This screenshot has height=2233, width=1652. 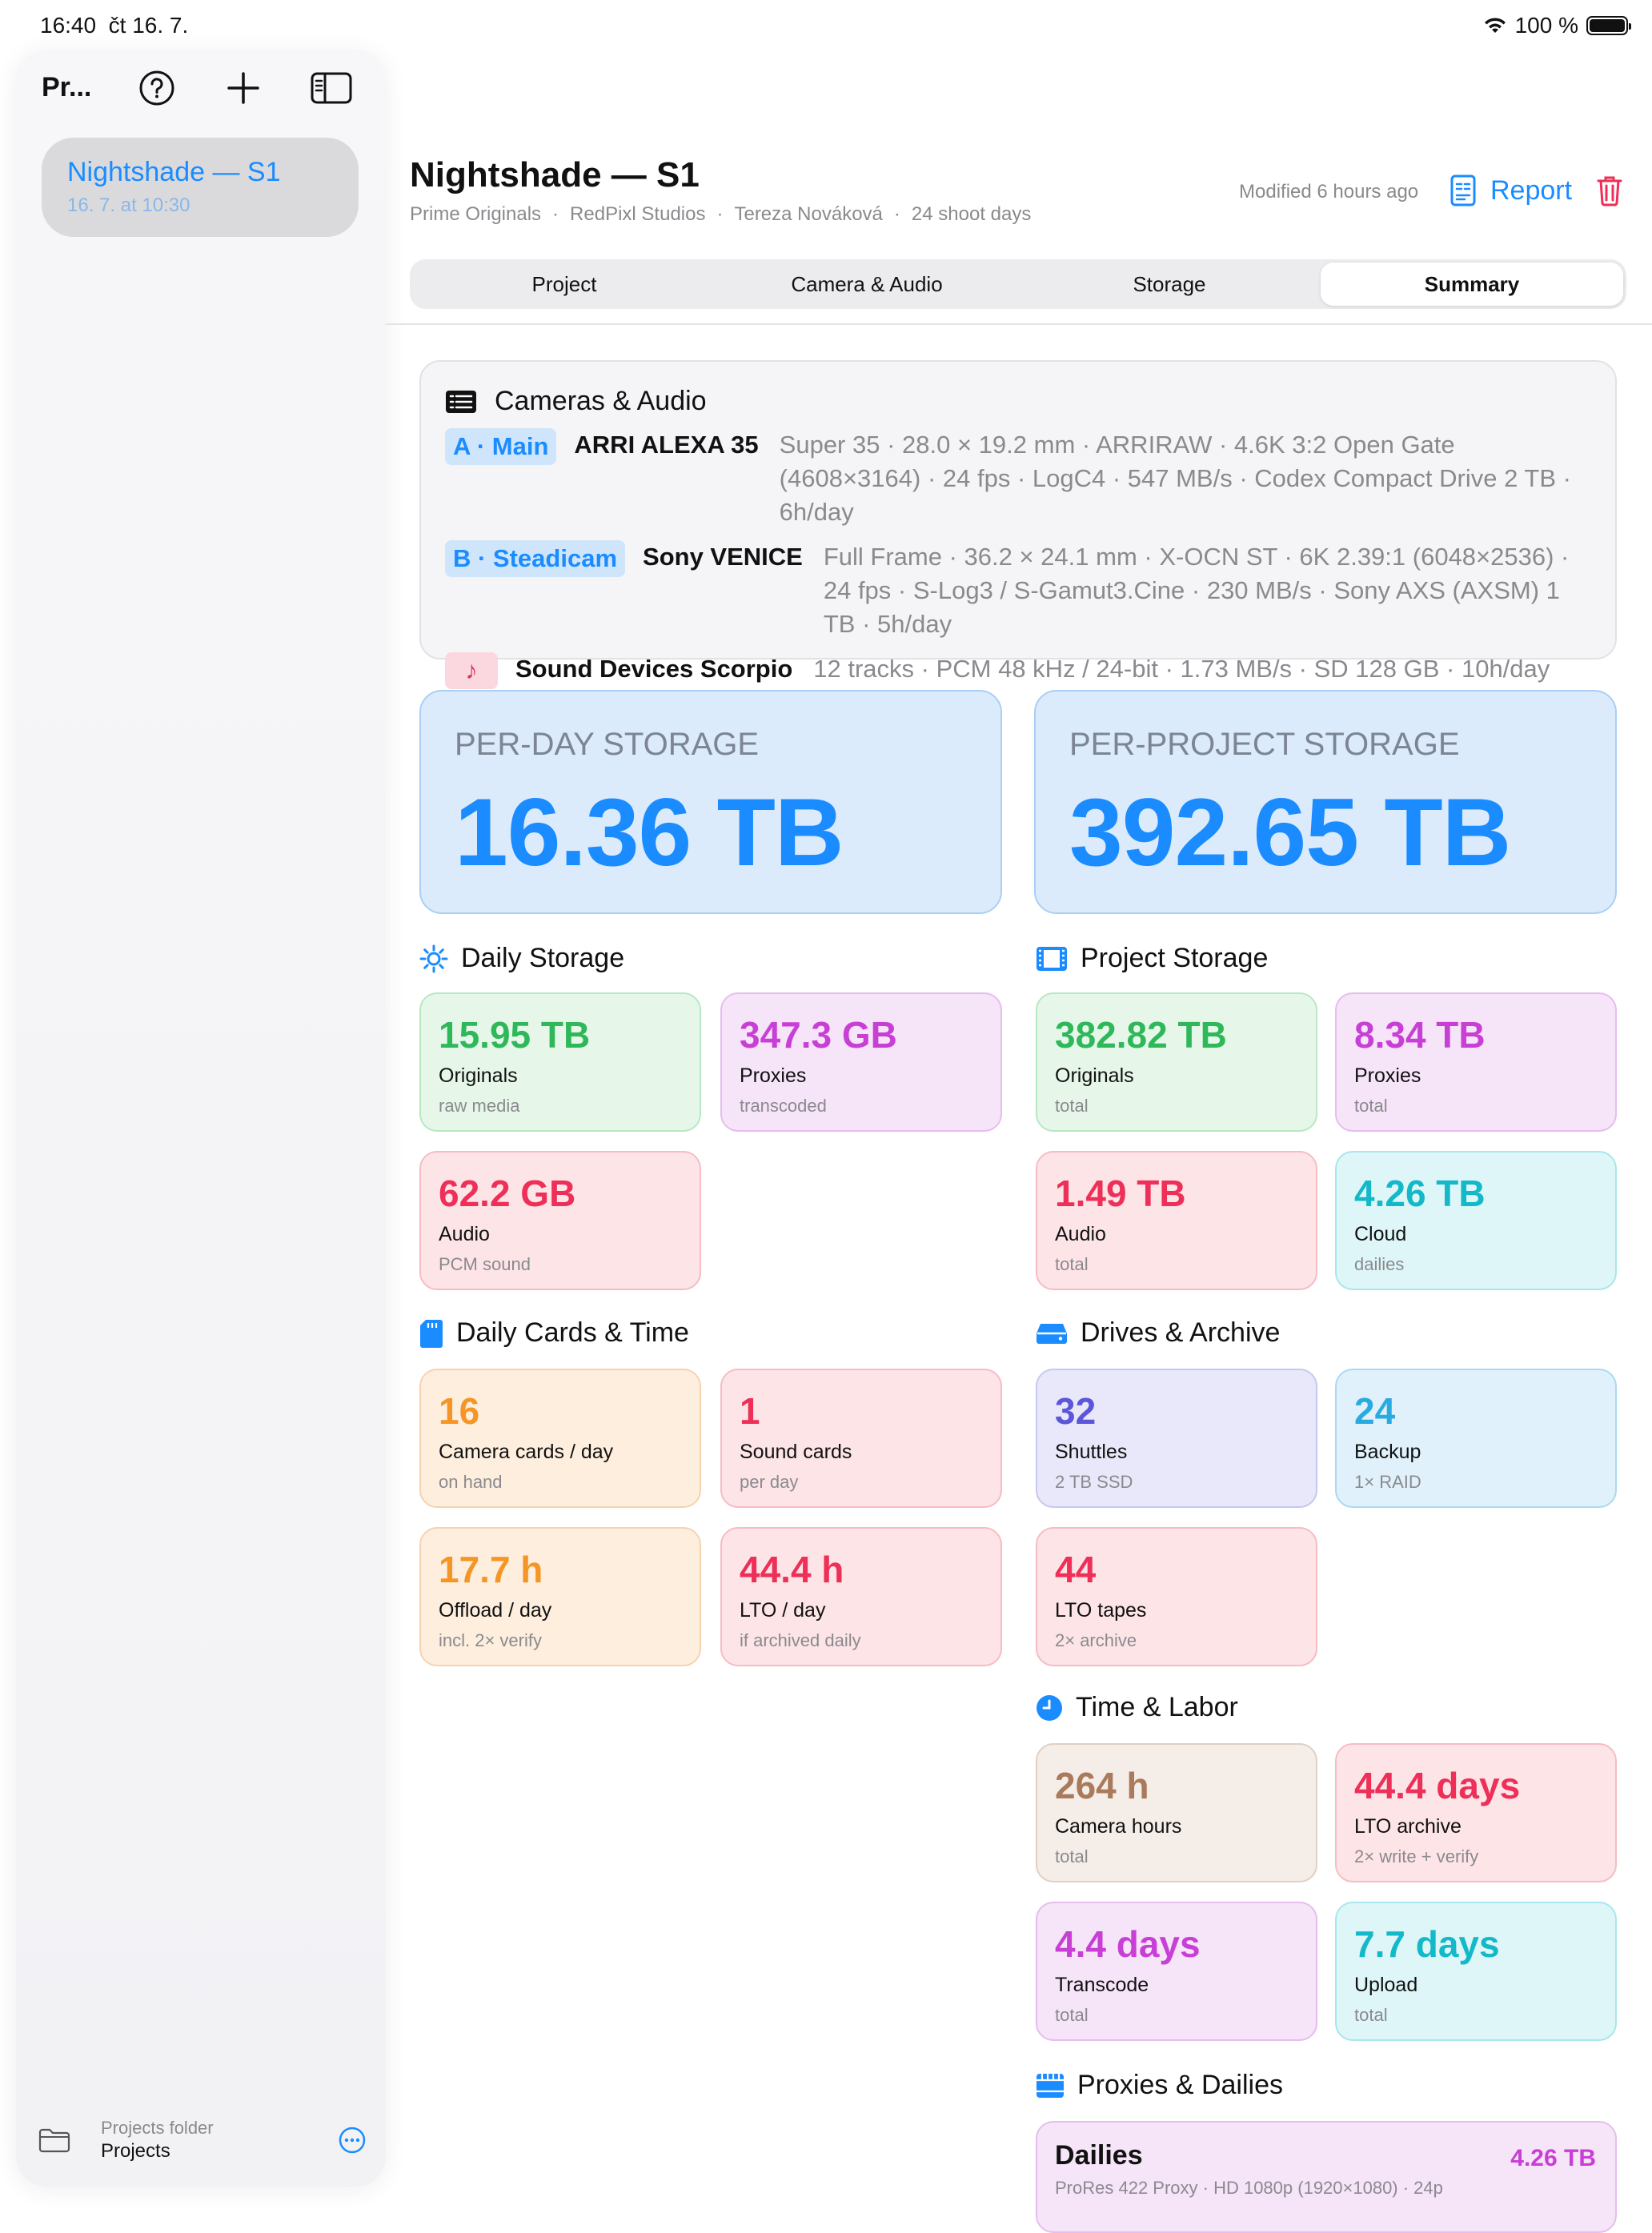 I want to click on camera-hours-card: 264 h Camera hours total, so click(x=1176, y=1812).